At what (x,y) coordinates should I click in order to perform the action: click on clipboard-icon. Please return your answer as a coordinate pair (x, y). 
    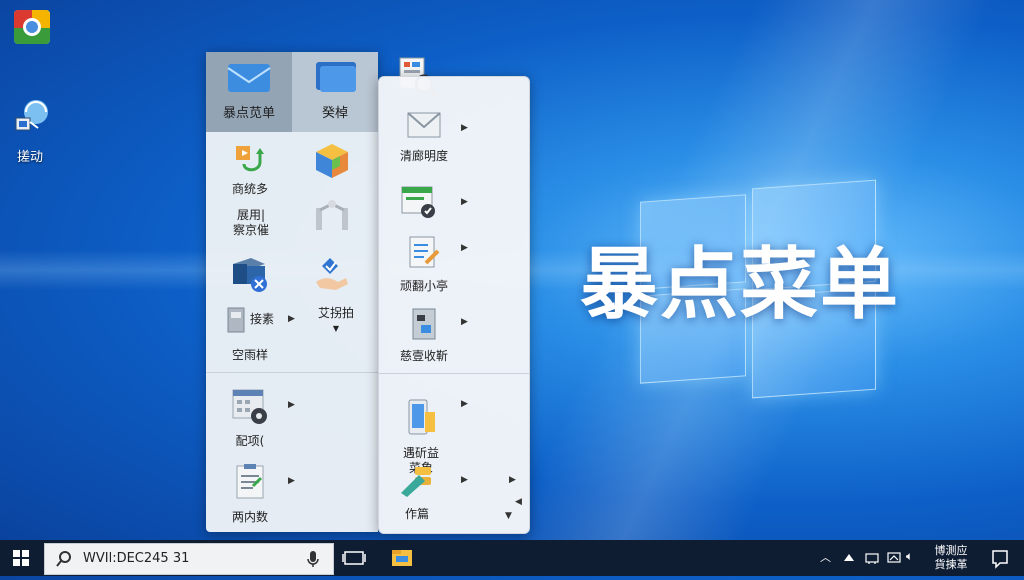
    Looking at the image, I should click on (250, 481).